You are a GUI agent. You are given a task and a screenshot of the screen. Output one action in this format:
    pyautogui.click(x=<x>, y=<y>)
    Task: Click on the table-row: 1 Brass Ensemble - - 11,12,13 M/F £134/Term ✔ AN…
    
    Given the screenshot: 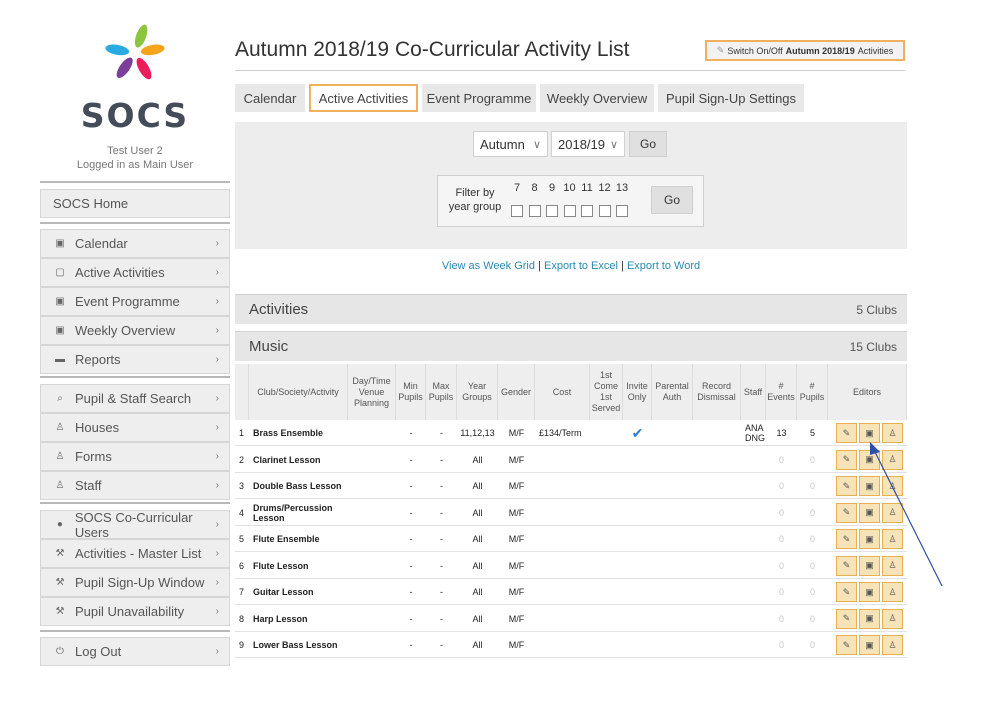 What is the action you would take?
    pyautogui.click(x=571, y=433)
    